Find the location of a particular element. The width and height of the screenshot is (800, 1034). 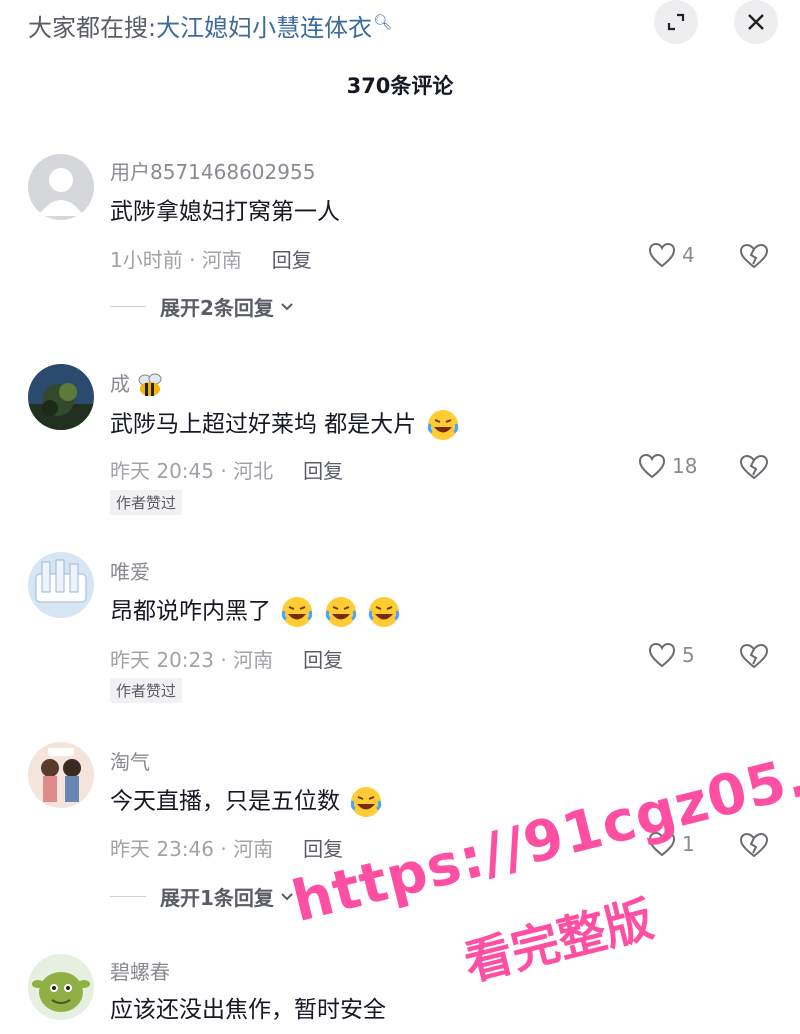

comment-text: 武陟马上超过好莱坞 都是大片 is located at coordinates (285, 425).